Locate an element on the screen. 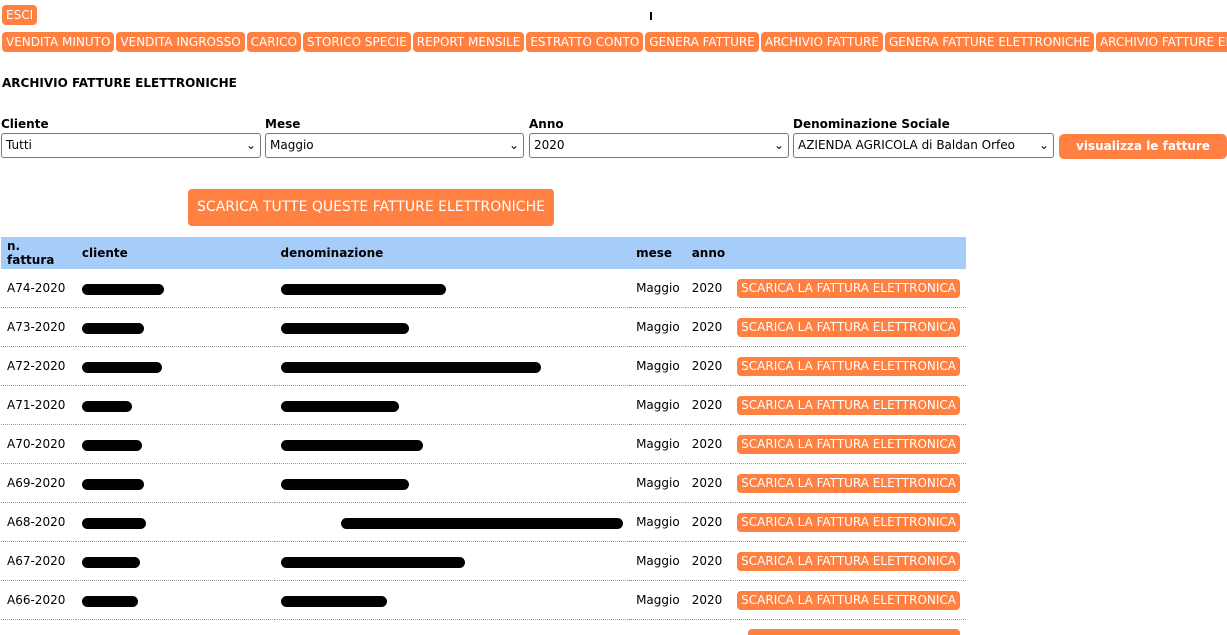 The image size is (1227, 635). anno-select-value: 2020 is located at coordinates (549, 145).